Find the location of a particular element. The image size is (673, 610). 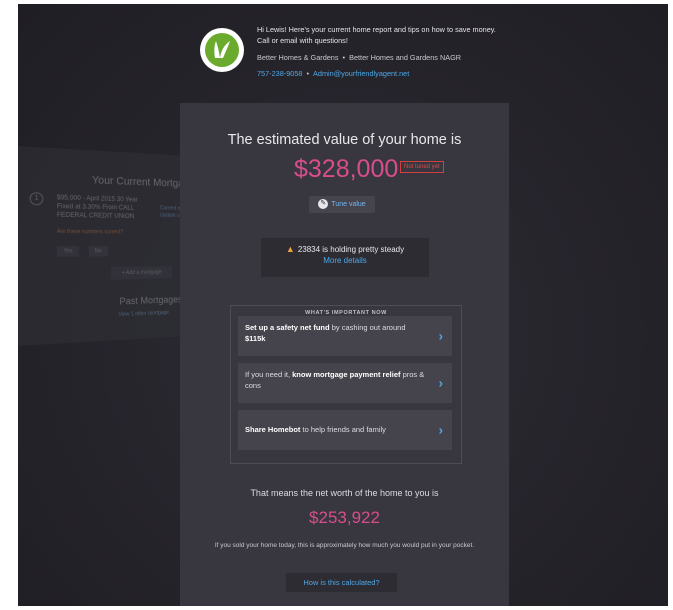

agent-contact: 757-238-9058 • Admin@yourfriendlyagent.net is located at coordinates (333, 73).